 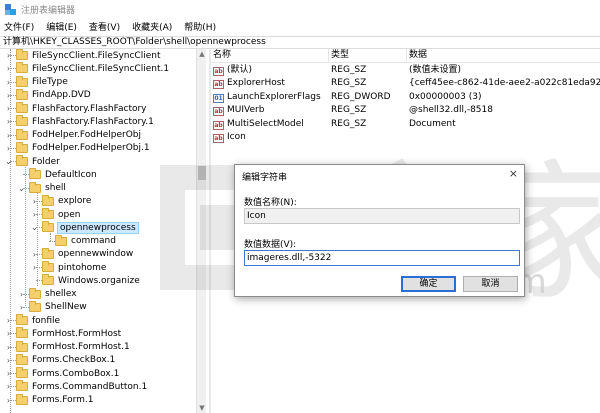 What do you see at coordinates (382, 258) in the screenshot?
I see `value-data-field: imageres.dll,-5322` at bounding box center [382, 258].